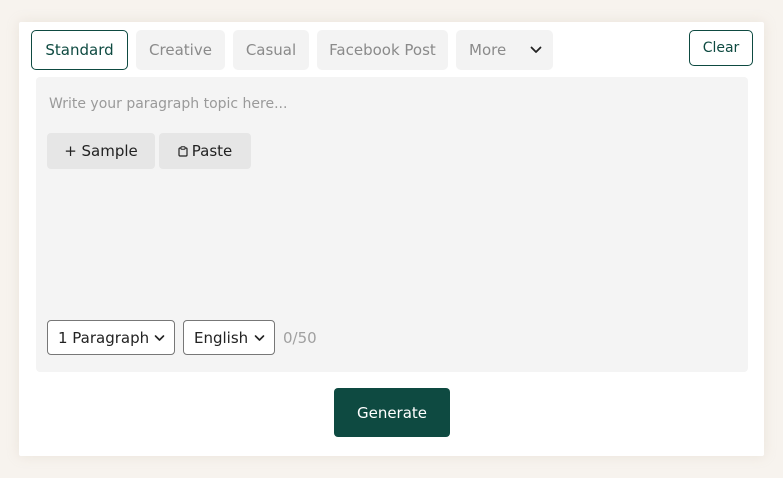  I want to click on paste-button: Paste, so click(205, 151).